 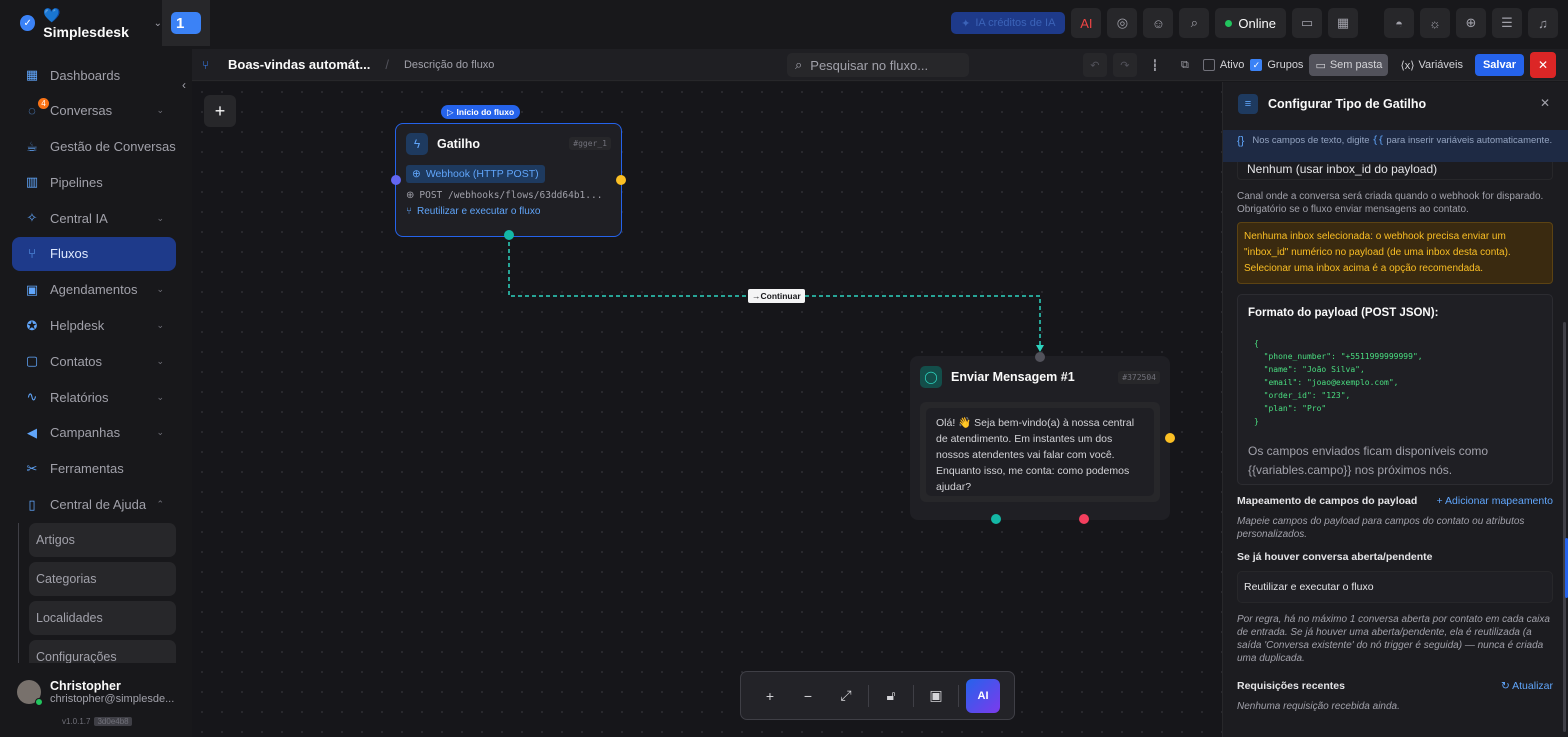 What do you see at coordinates (780, 296) in the screenshot?
I see `edge-label-text: Continuar` at bounding box center [780, 296].